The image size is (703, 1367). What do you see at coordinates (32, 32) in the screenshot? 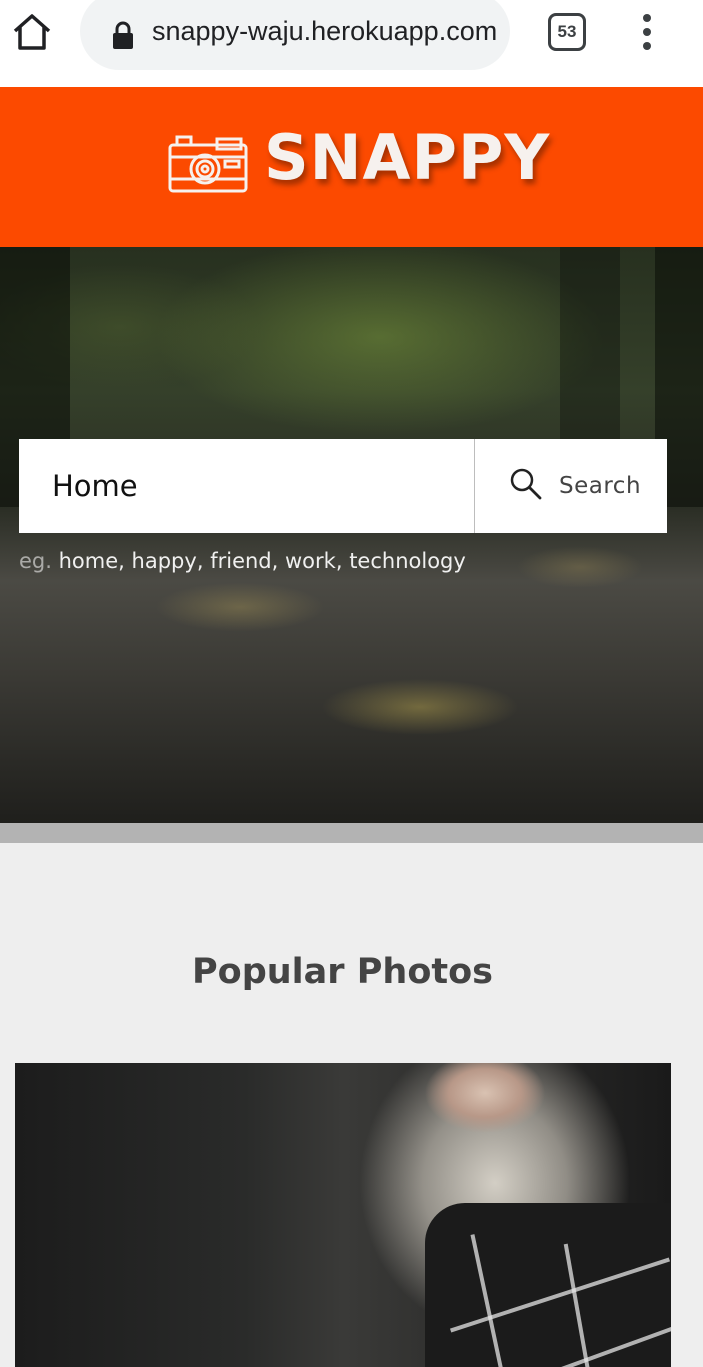
I see `home-icon` at bounding box center [32, 32].